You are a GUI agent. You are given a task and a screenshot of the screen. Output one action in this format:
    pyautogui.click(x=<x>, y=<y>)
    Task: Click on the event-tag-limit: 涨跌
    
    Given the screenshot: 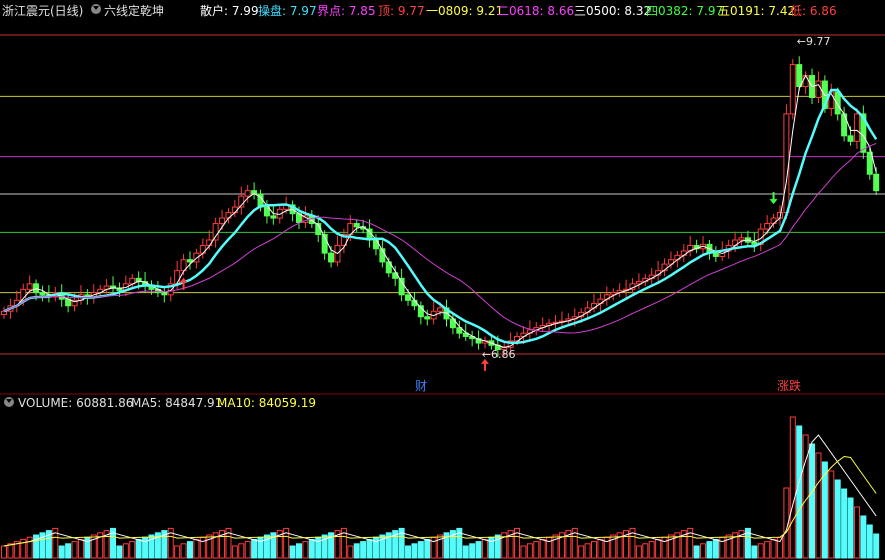 What is the action you would take?
    pyautogui.click(x=789, y=385)
    